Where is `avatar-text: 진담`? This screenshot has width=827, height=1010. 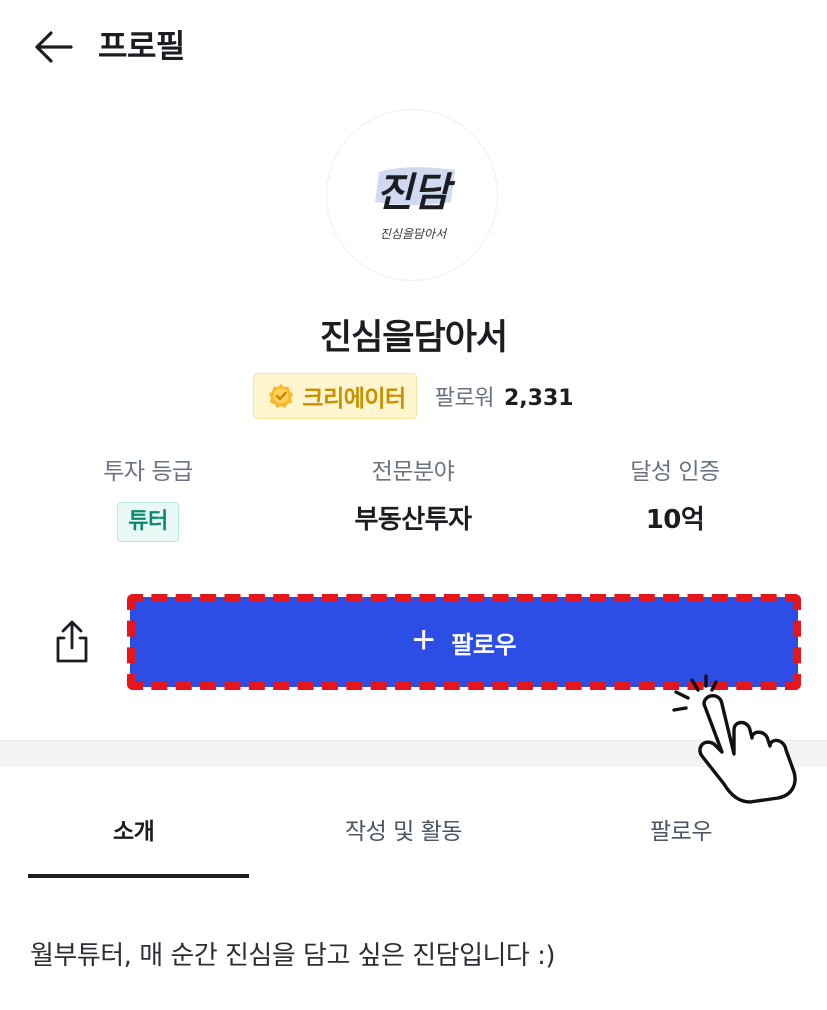
avatar-text: 진담 is located at coordinates (416, 192).